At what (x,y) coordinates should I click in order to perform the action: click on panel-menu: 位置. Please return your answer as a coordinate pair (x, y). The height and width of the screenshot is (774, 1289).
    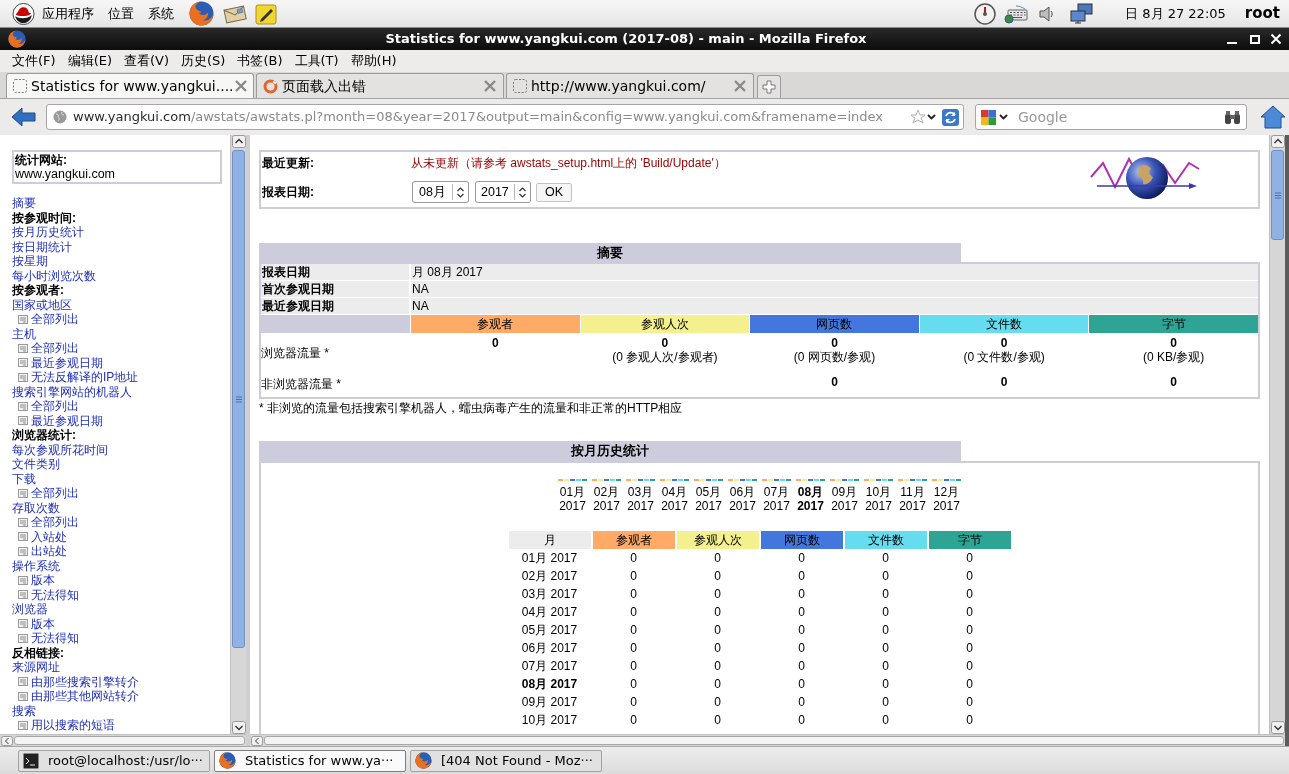
    Looking at the image, I should click on (121, 13).